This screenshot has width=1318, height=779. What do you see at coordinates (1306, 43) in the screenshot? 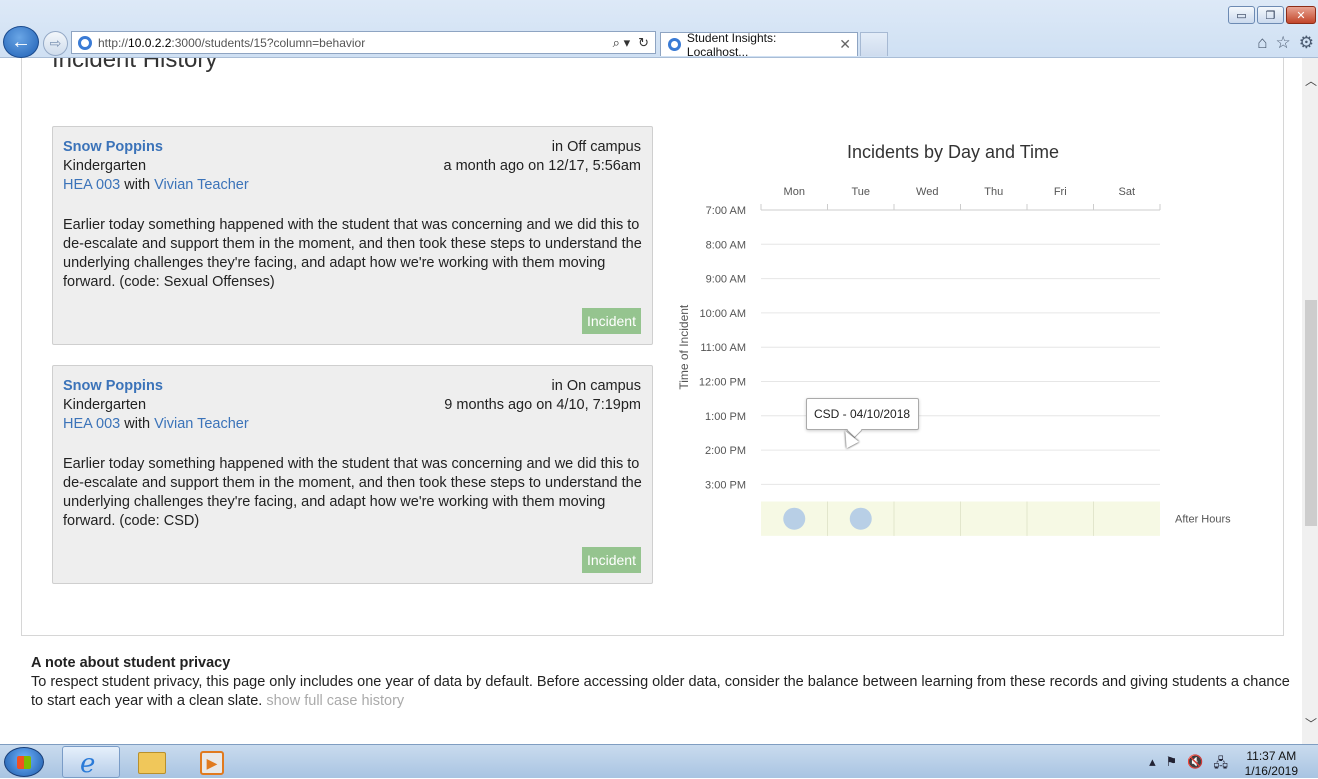
I see `settings-gear-icon: ⚙` at bounding box center [1306, 43].